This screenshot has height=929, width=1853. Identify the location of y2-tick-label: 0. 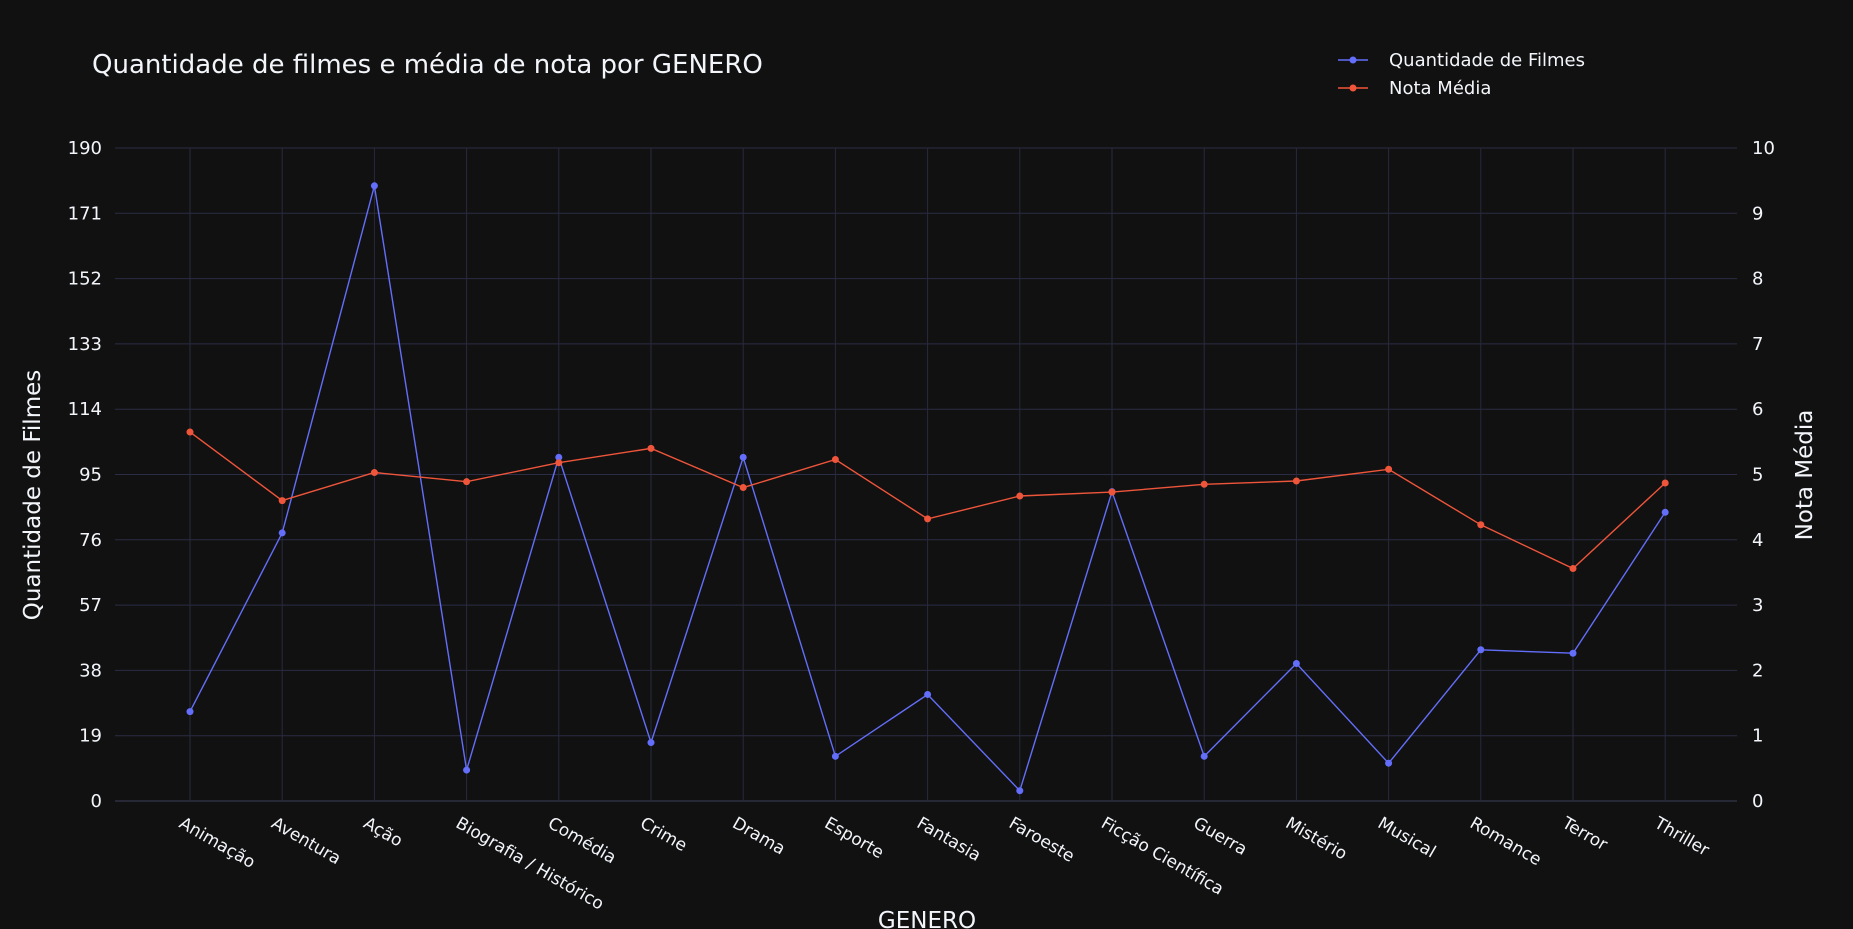
(1757, 801).